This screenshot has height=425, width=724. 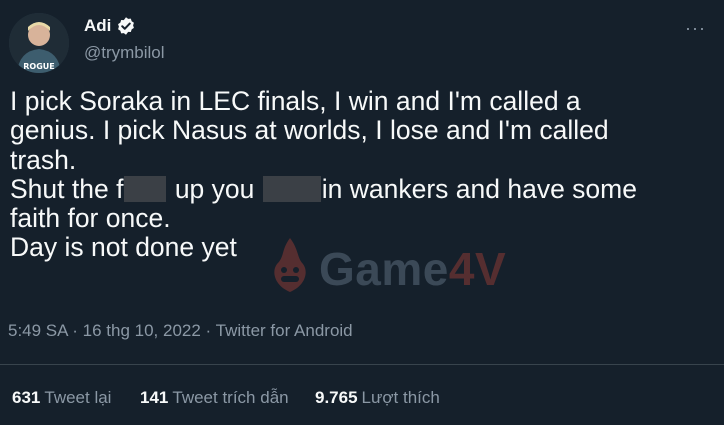 I want to click on more-options-icon: ···, so click(x=695, y=28).